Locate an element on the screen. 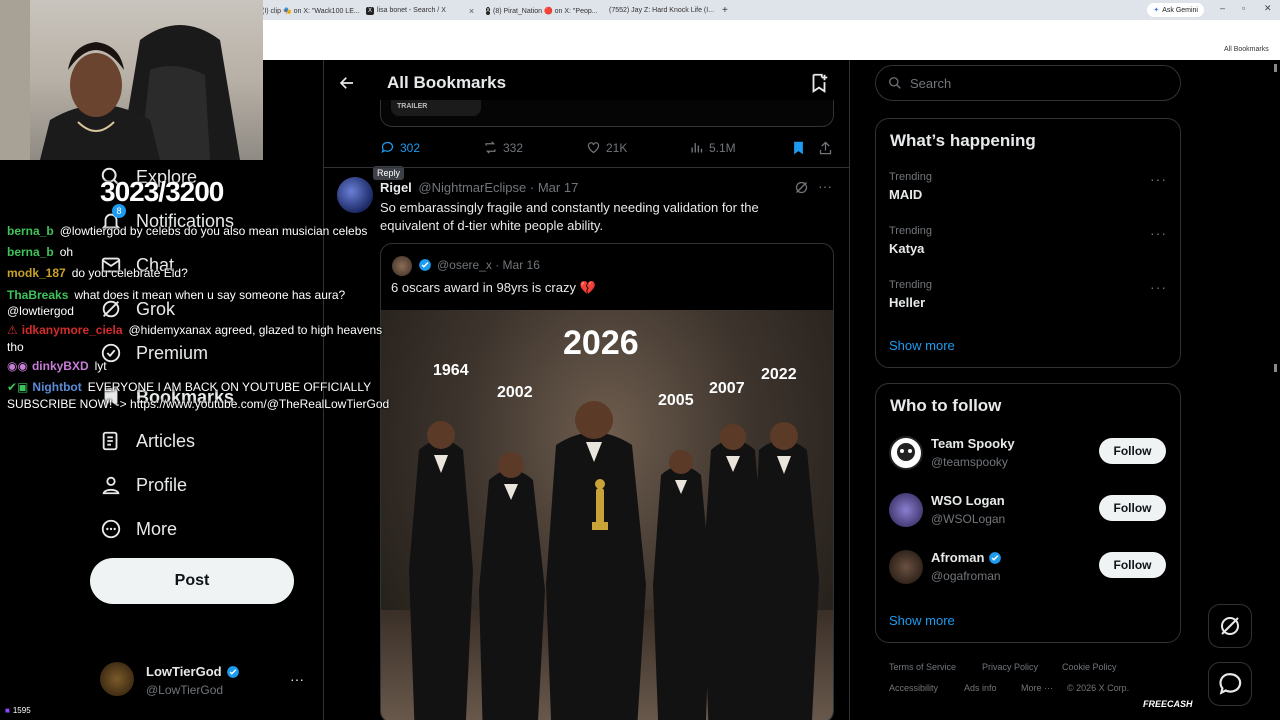 The image size is (1280, 720). article-icon is located at coordinates (110, 441).